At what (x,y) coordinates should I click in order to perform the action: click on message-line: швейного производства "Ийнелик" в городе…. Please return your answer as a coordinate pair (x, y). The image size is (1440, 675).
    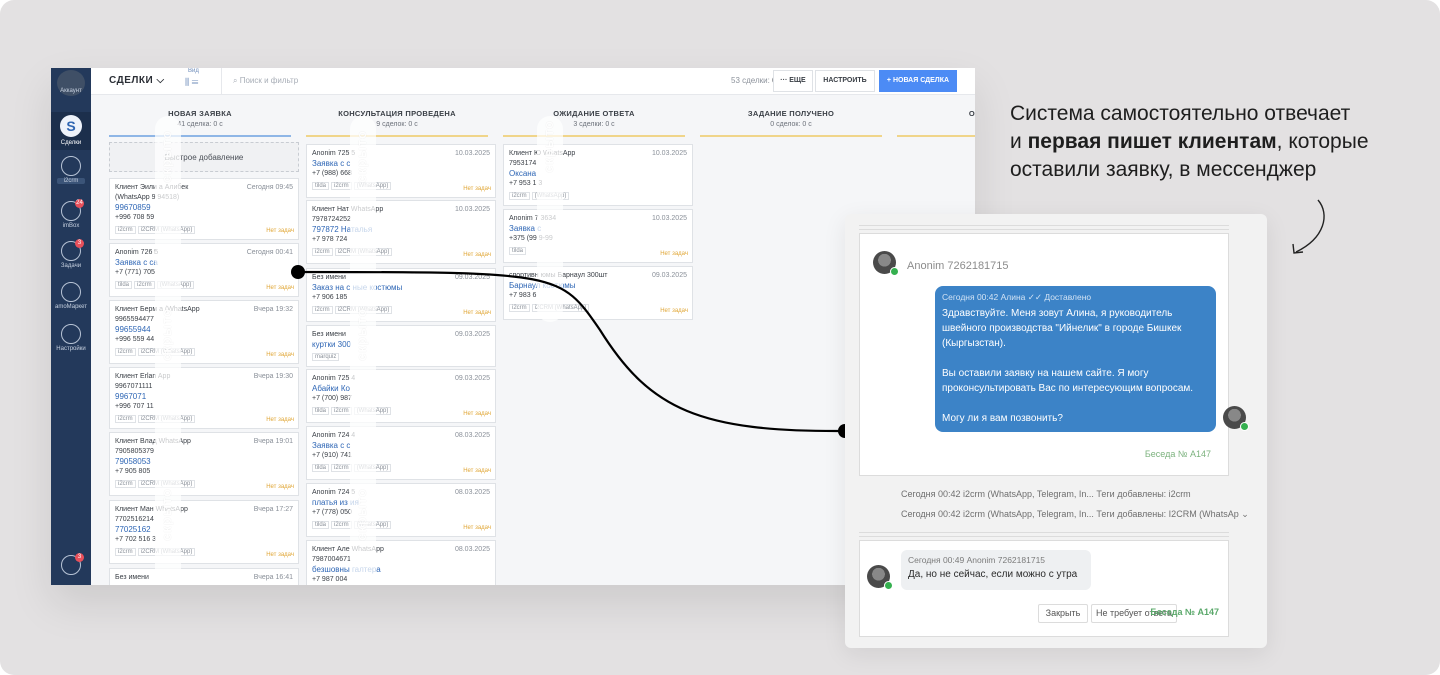
    Looking at the image, I should click on (1062, 328).